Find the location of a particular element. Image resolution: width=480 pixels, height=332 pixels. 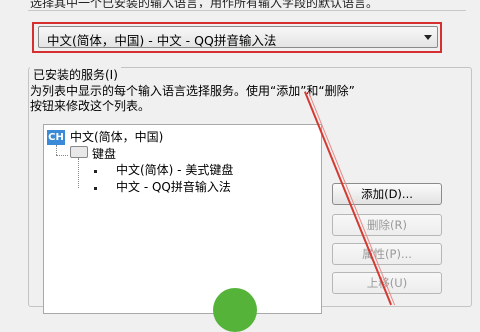

language-badge-icon: CH is located at coordinates (56, 137).